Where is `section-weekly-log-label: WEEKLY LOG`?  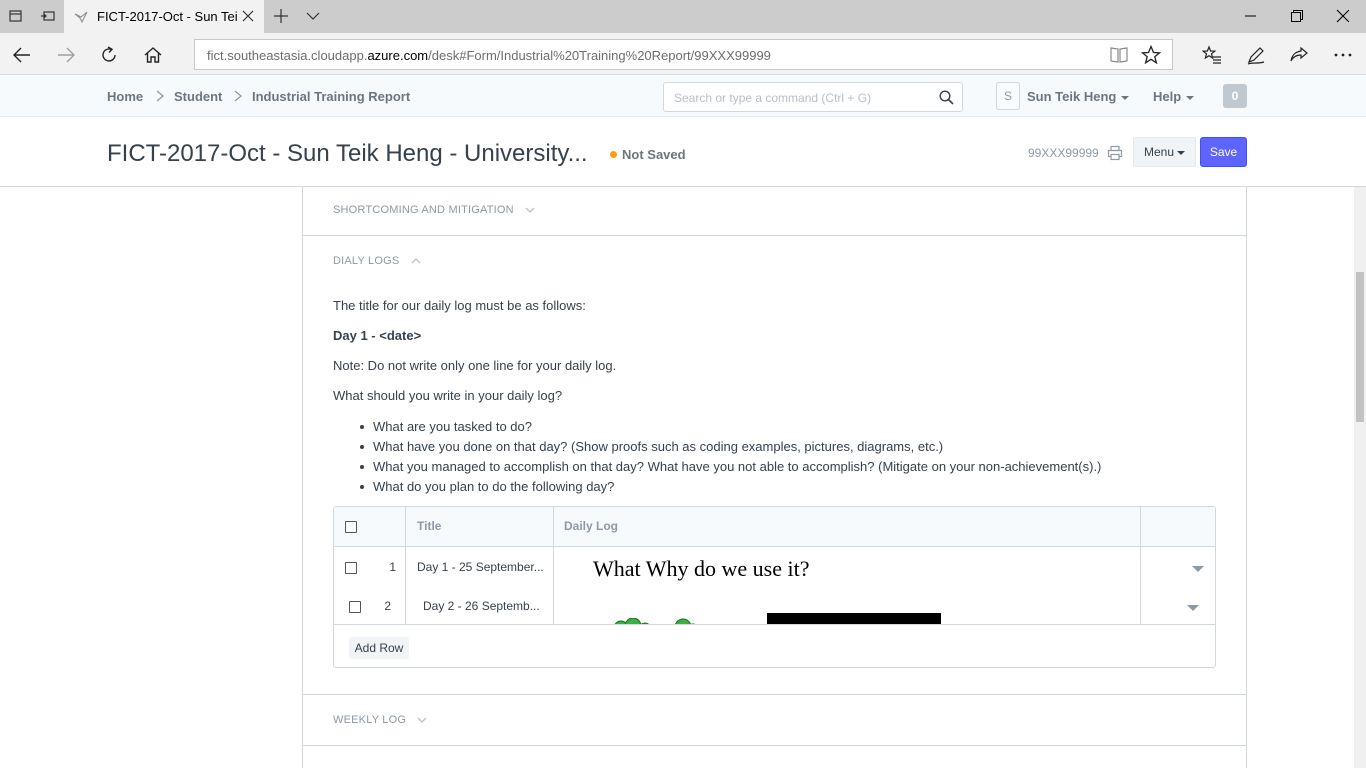
section-weekly-log-label: WEEKLY LOG is located at coordinates (370, 720).